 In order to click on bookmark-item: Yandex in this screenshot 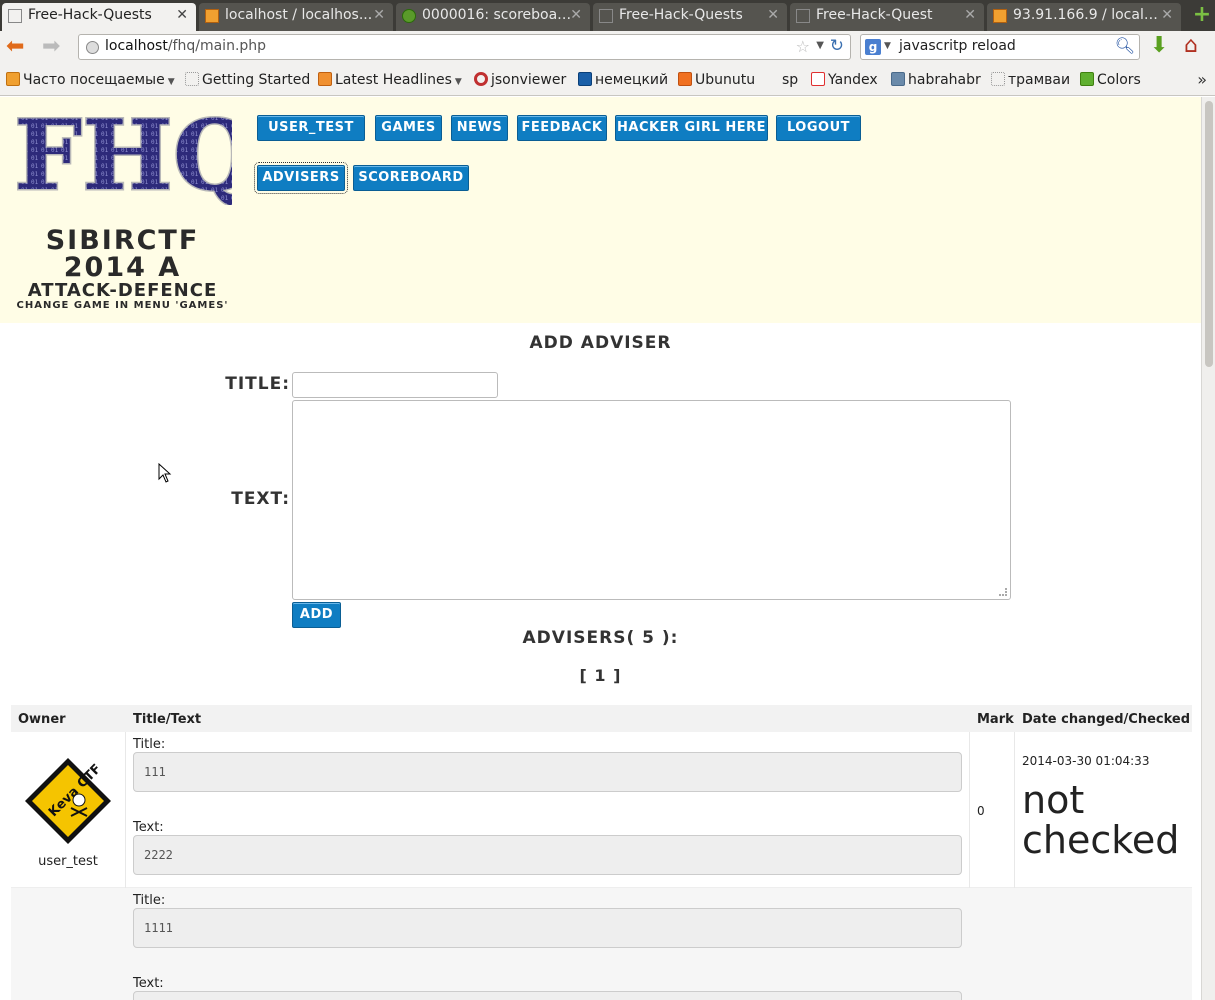, I will do `click(844, 80)`.